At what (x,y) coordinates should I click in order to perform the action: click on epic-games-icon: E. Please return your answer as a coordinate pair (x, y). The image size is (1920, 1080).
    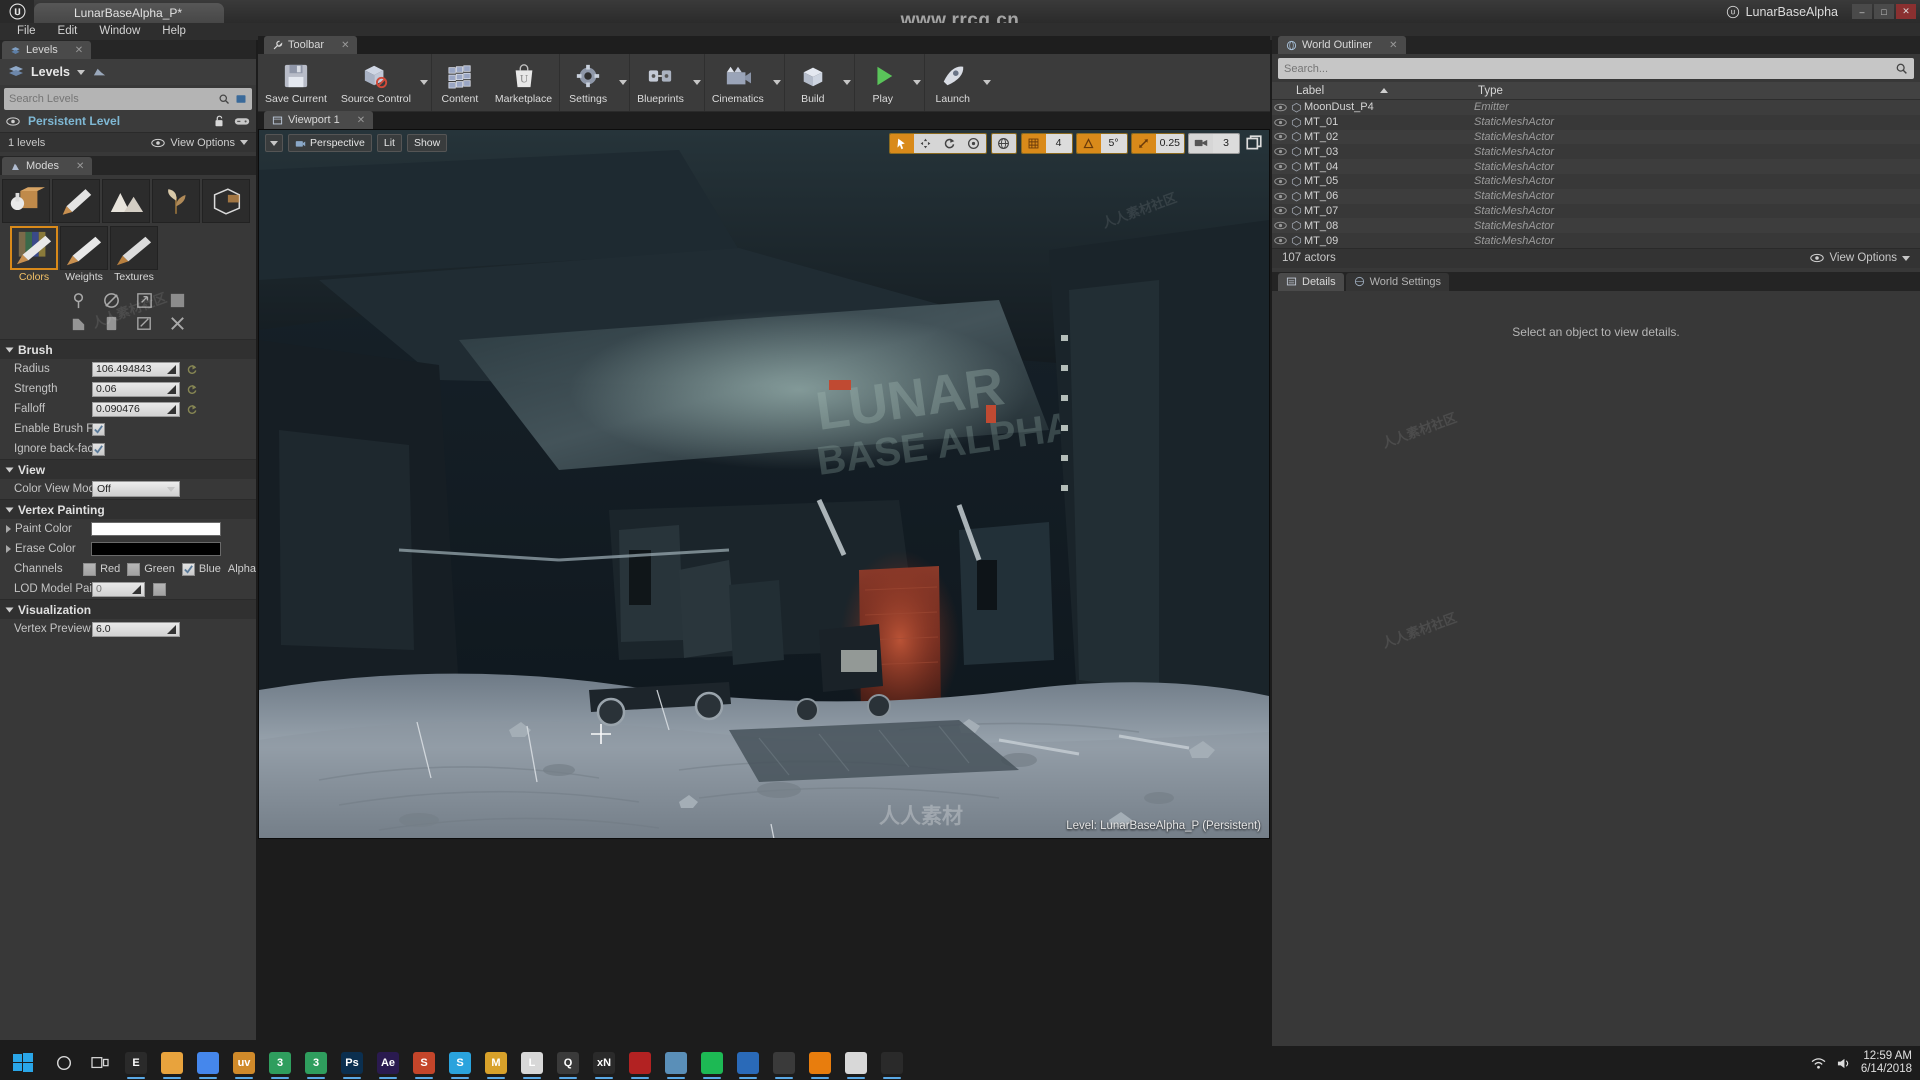
    Looking at the image, I should click on (136, 1063).